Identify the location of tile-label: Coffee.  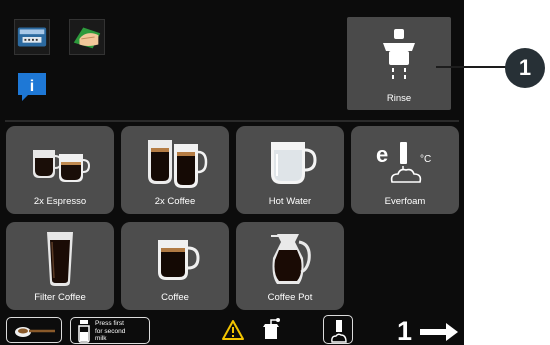
(175, 297).